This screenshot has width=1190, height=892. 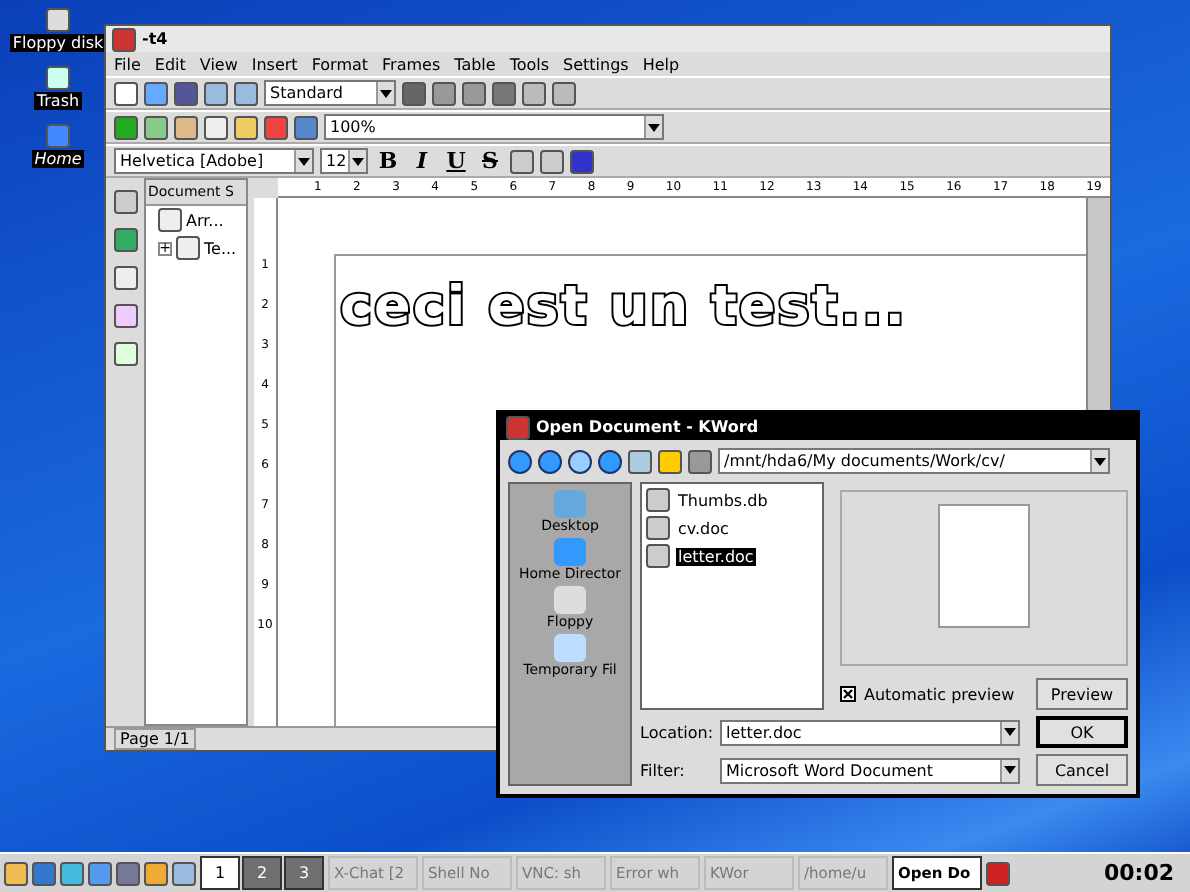 I want to click on format-button: I, so click(x=422, y=161).